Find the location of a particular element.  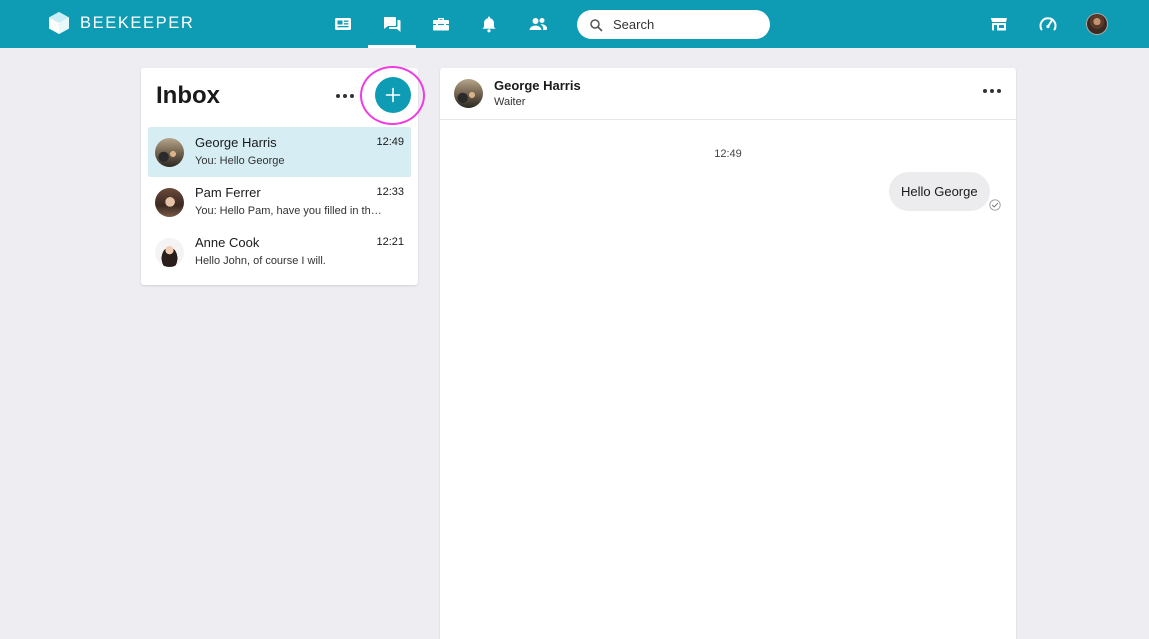

beekeeper-logo-icon is located at coordinates (59, 23).